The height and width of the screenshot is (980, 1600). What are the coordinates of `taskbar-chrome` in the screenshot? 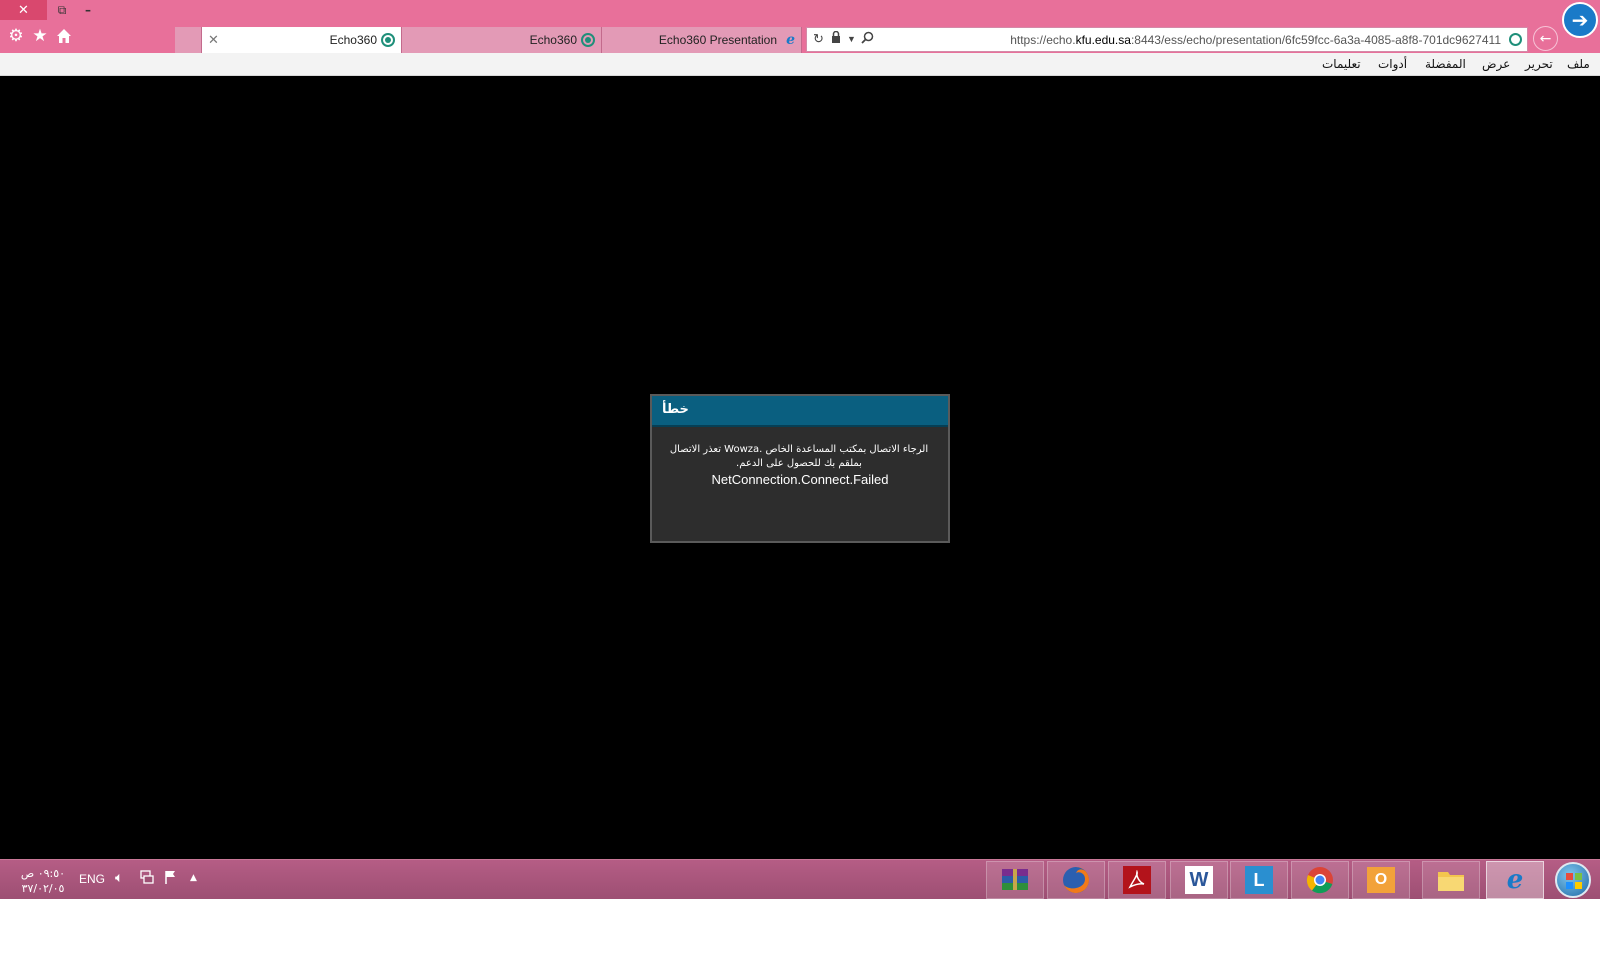 It's located at (1320, 880).